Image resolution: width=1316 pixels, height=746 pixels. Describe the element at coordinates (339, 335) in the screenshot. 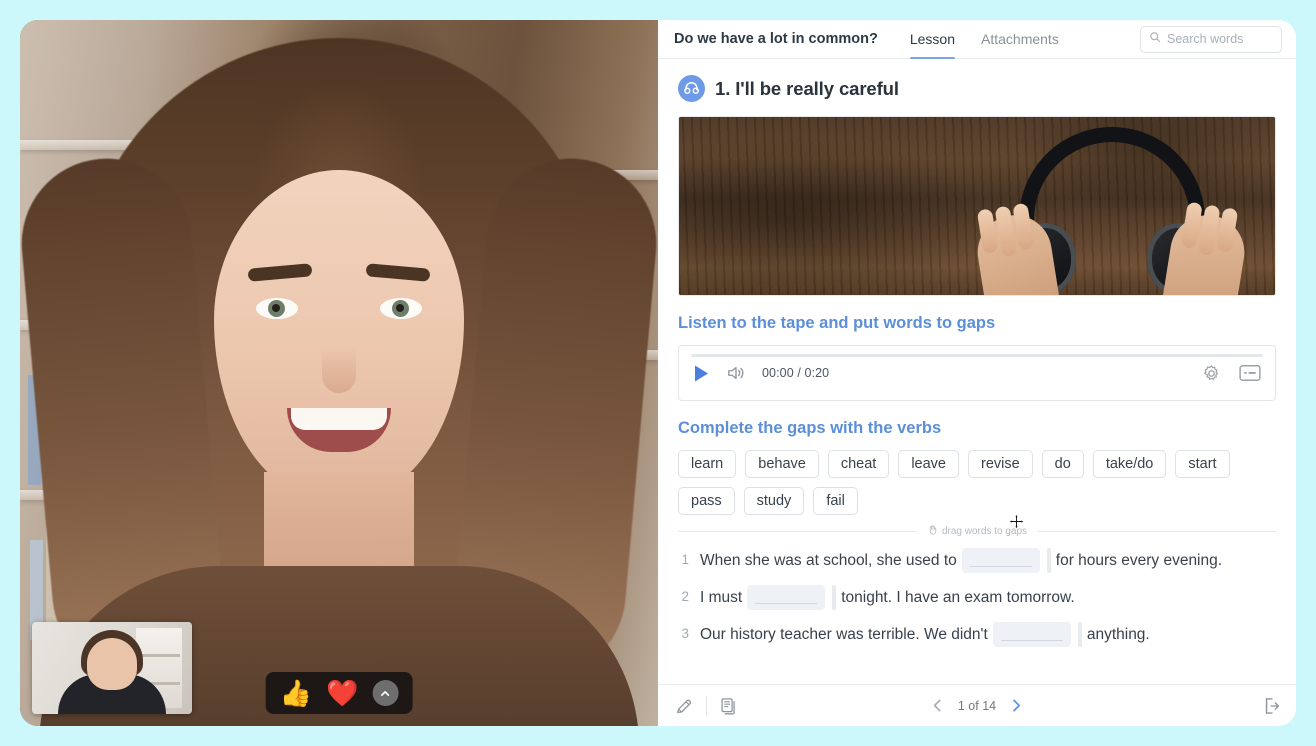

I see `participant-face` at that location.